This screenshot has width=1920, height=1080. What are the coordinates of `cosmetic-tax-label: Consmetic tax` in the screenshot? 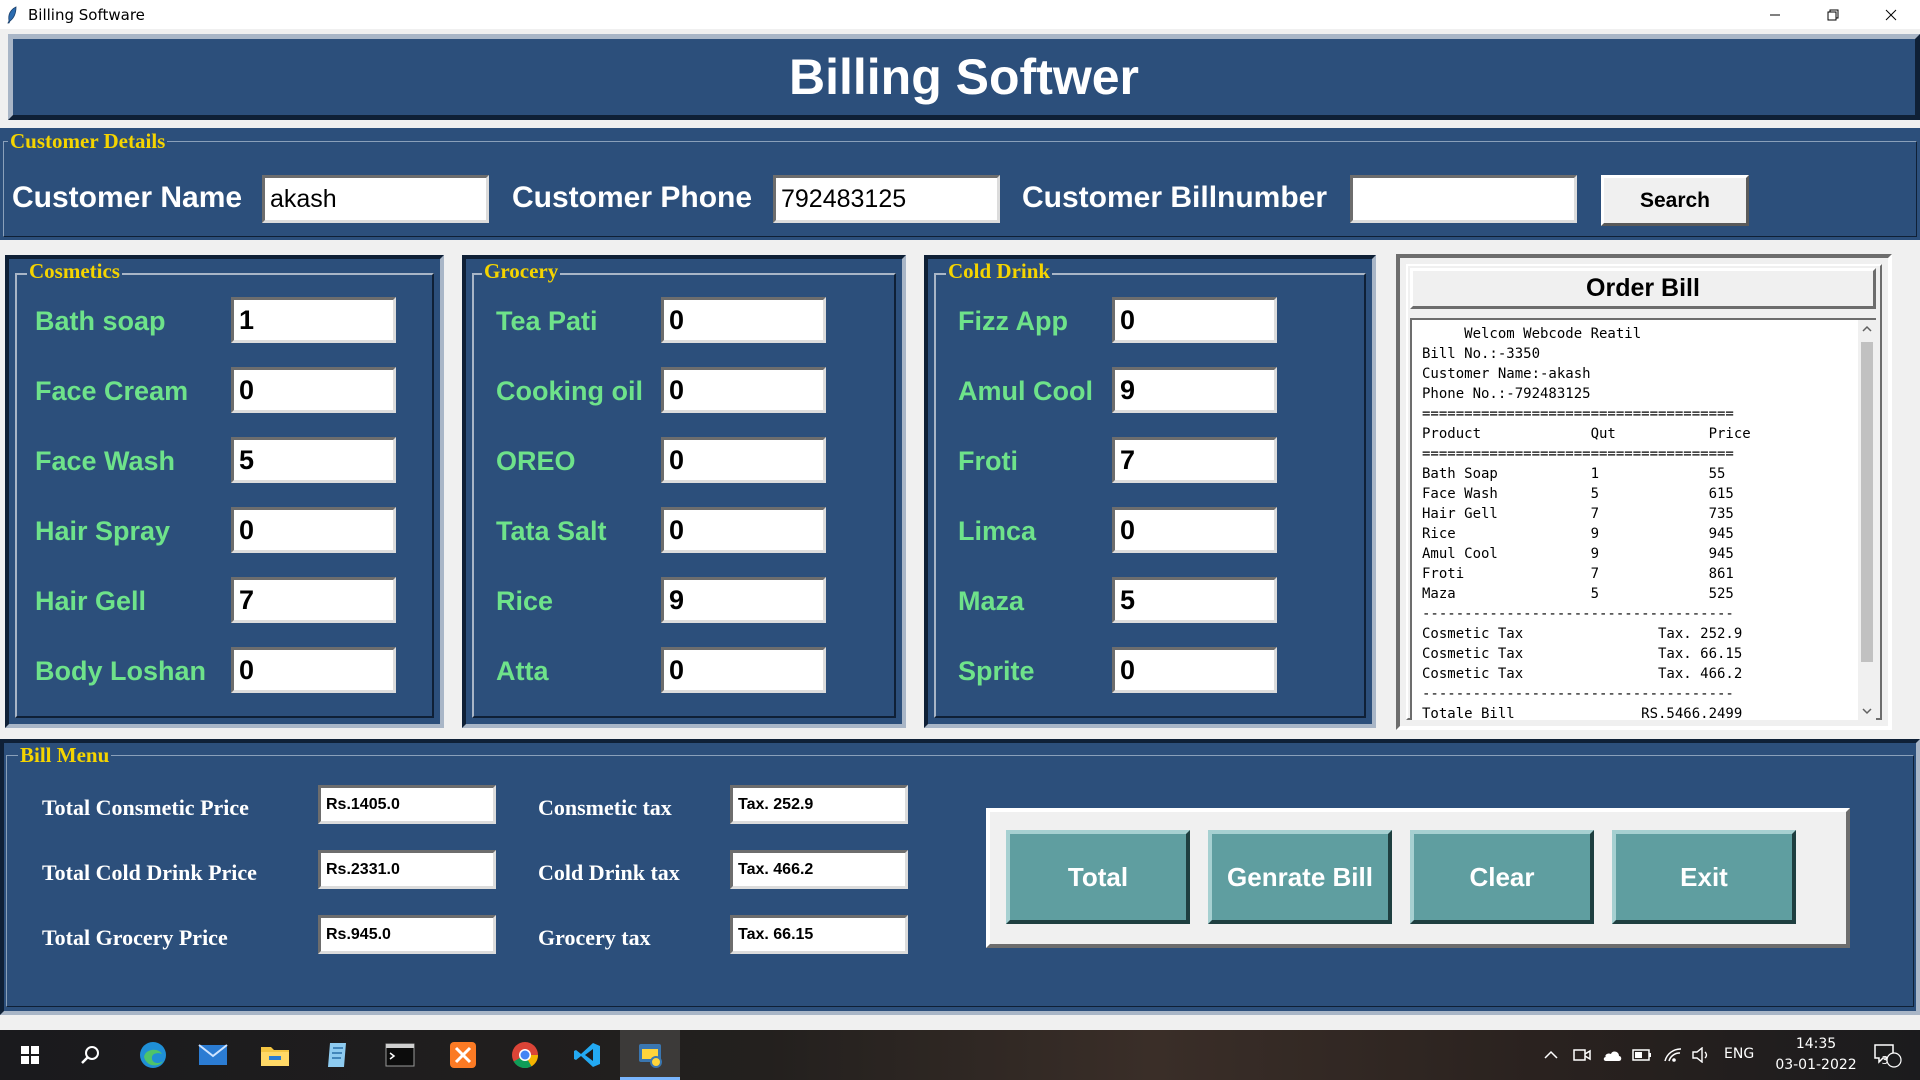 It's located at (605, 807).